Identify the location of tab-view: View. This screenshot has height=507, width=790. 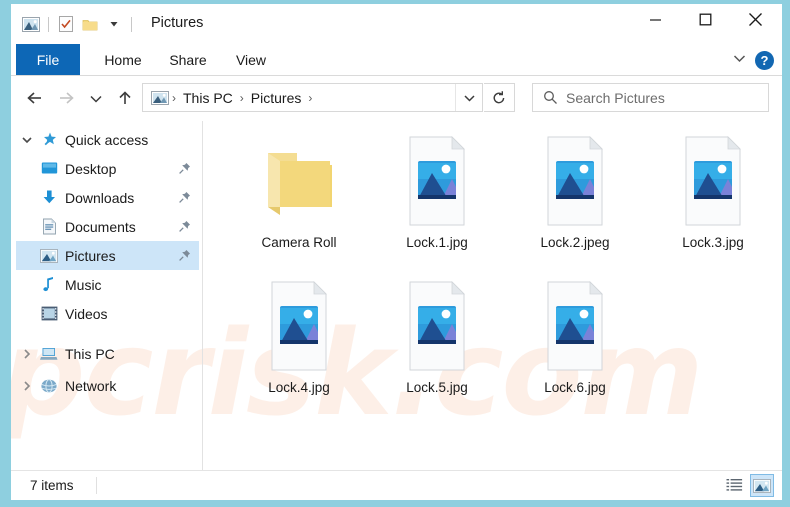
(251, 60).